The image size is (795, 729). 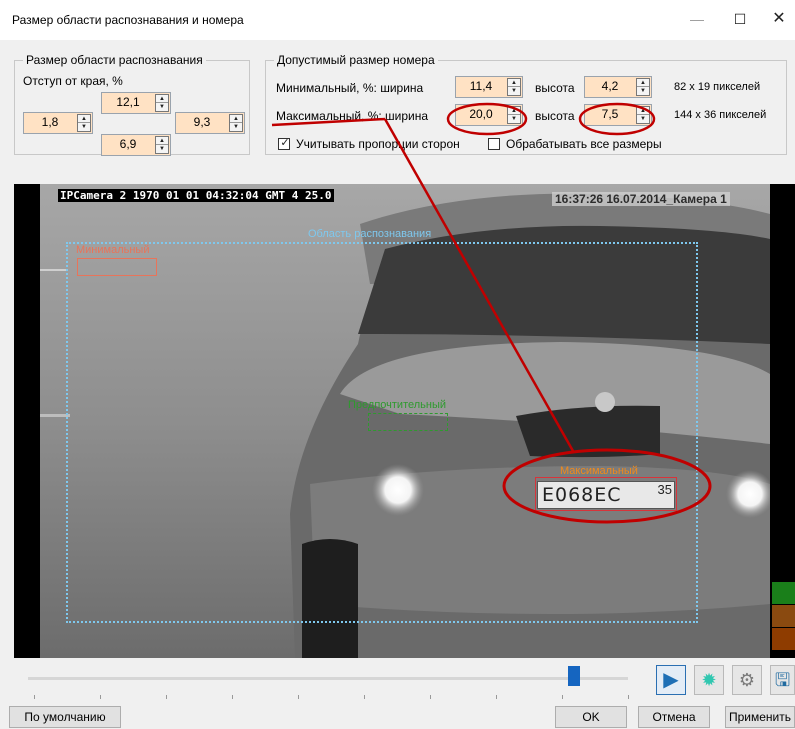 I want to click on offset-right-value: 9,3, so click(x=202, y=122).